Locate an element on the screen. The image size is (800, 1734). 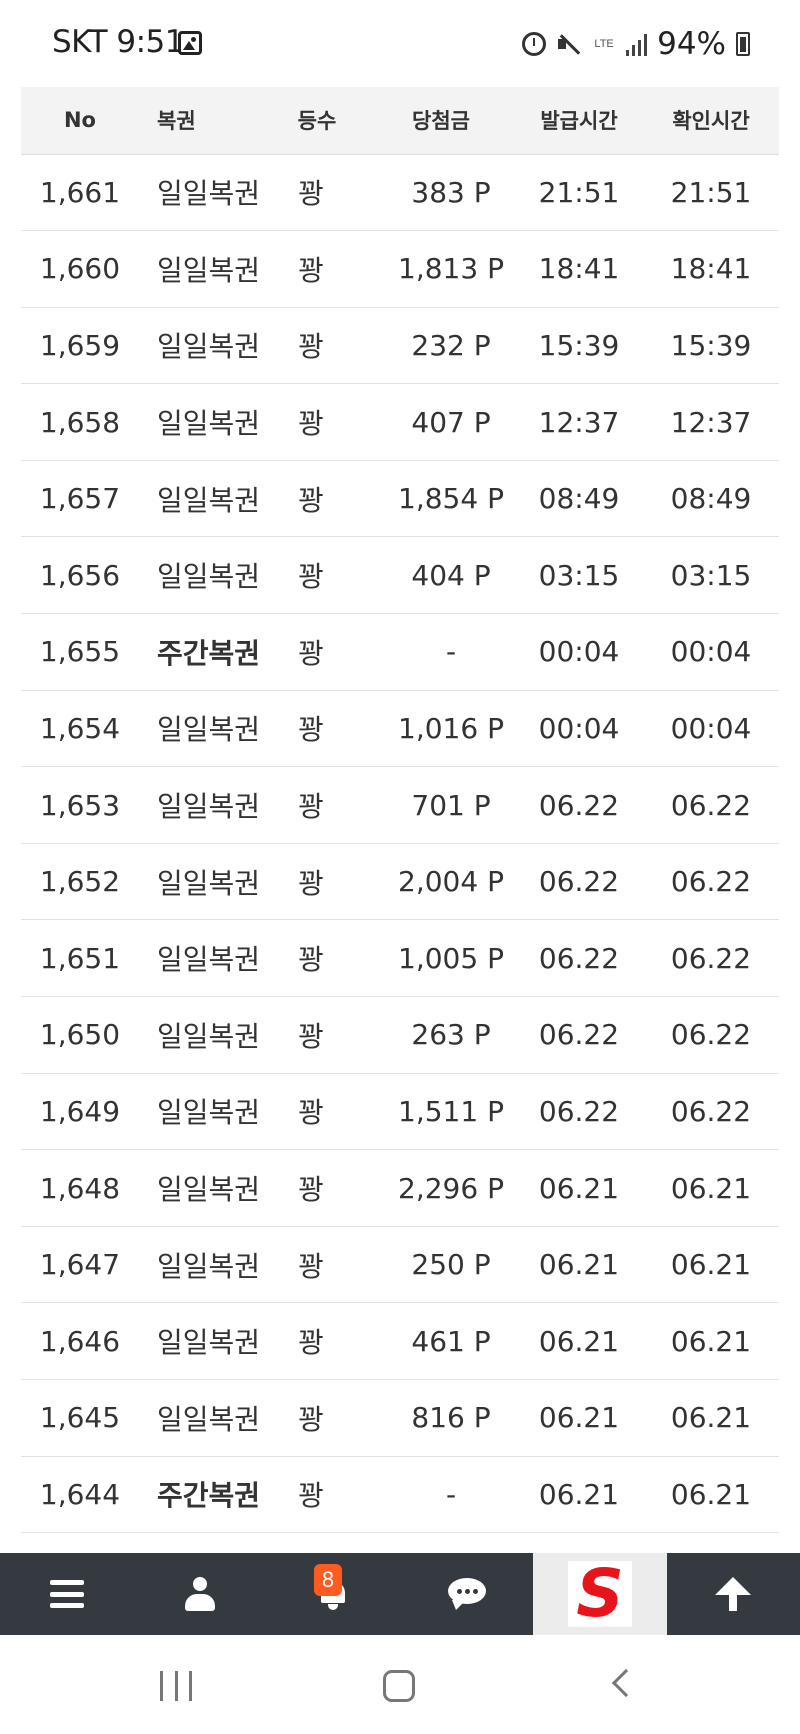
cell-no: 1,654 is located at coordinates (80, 729).